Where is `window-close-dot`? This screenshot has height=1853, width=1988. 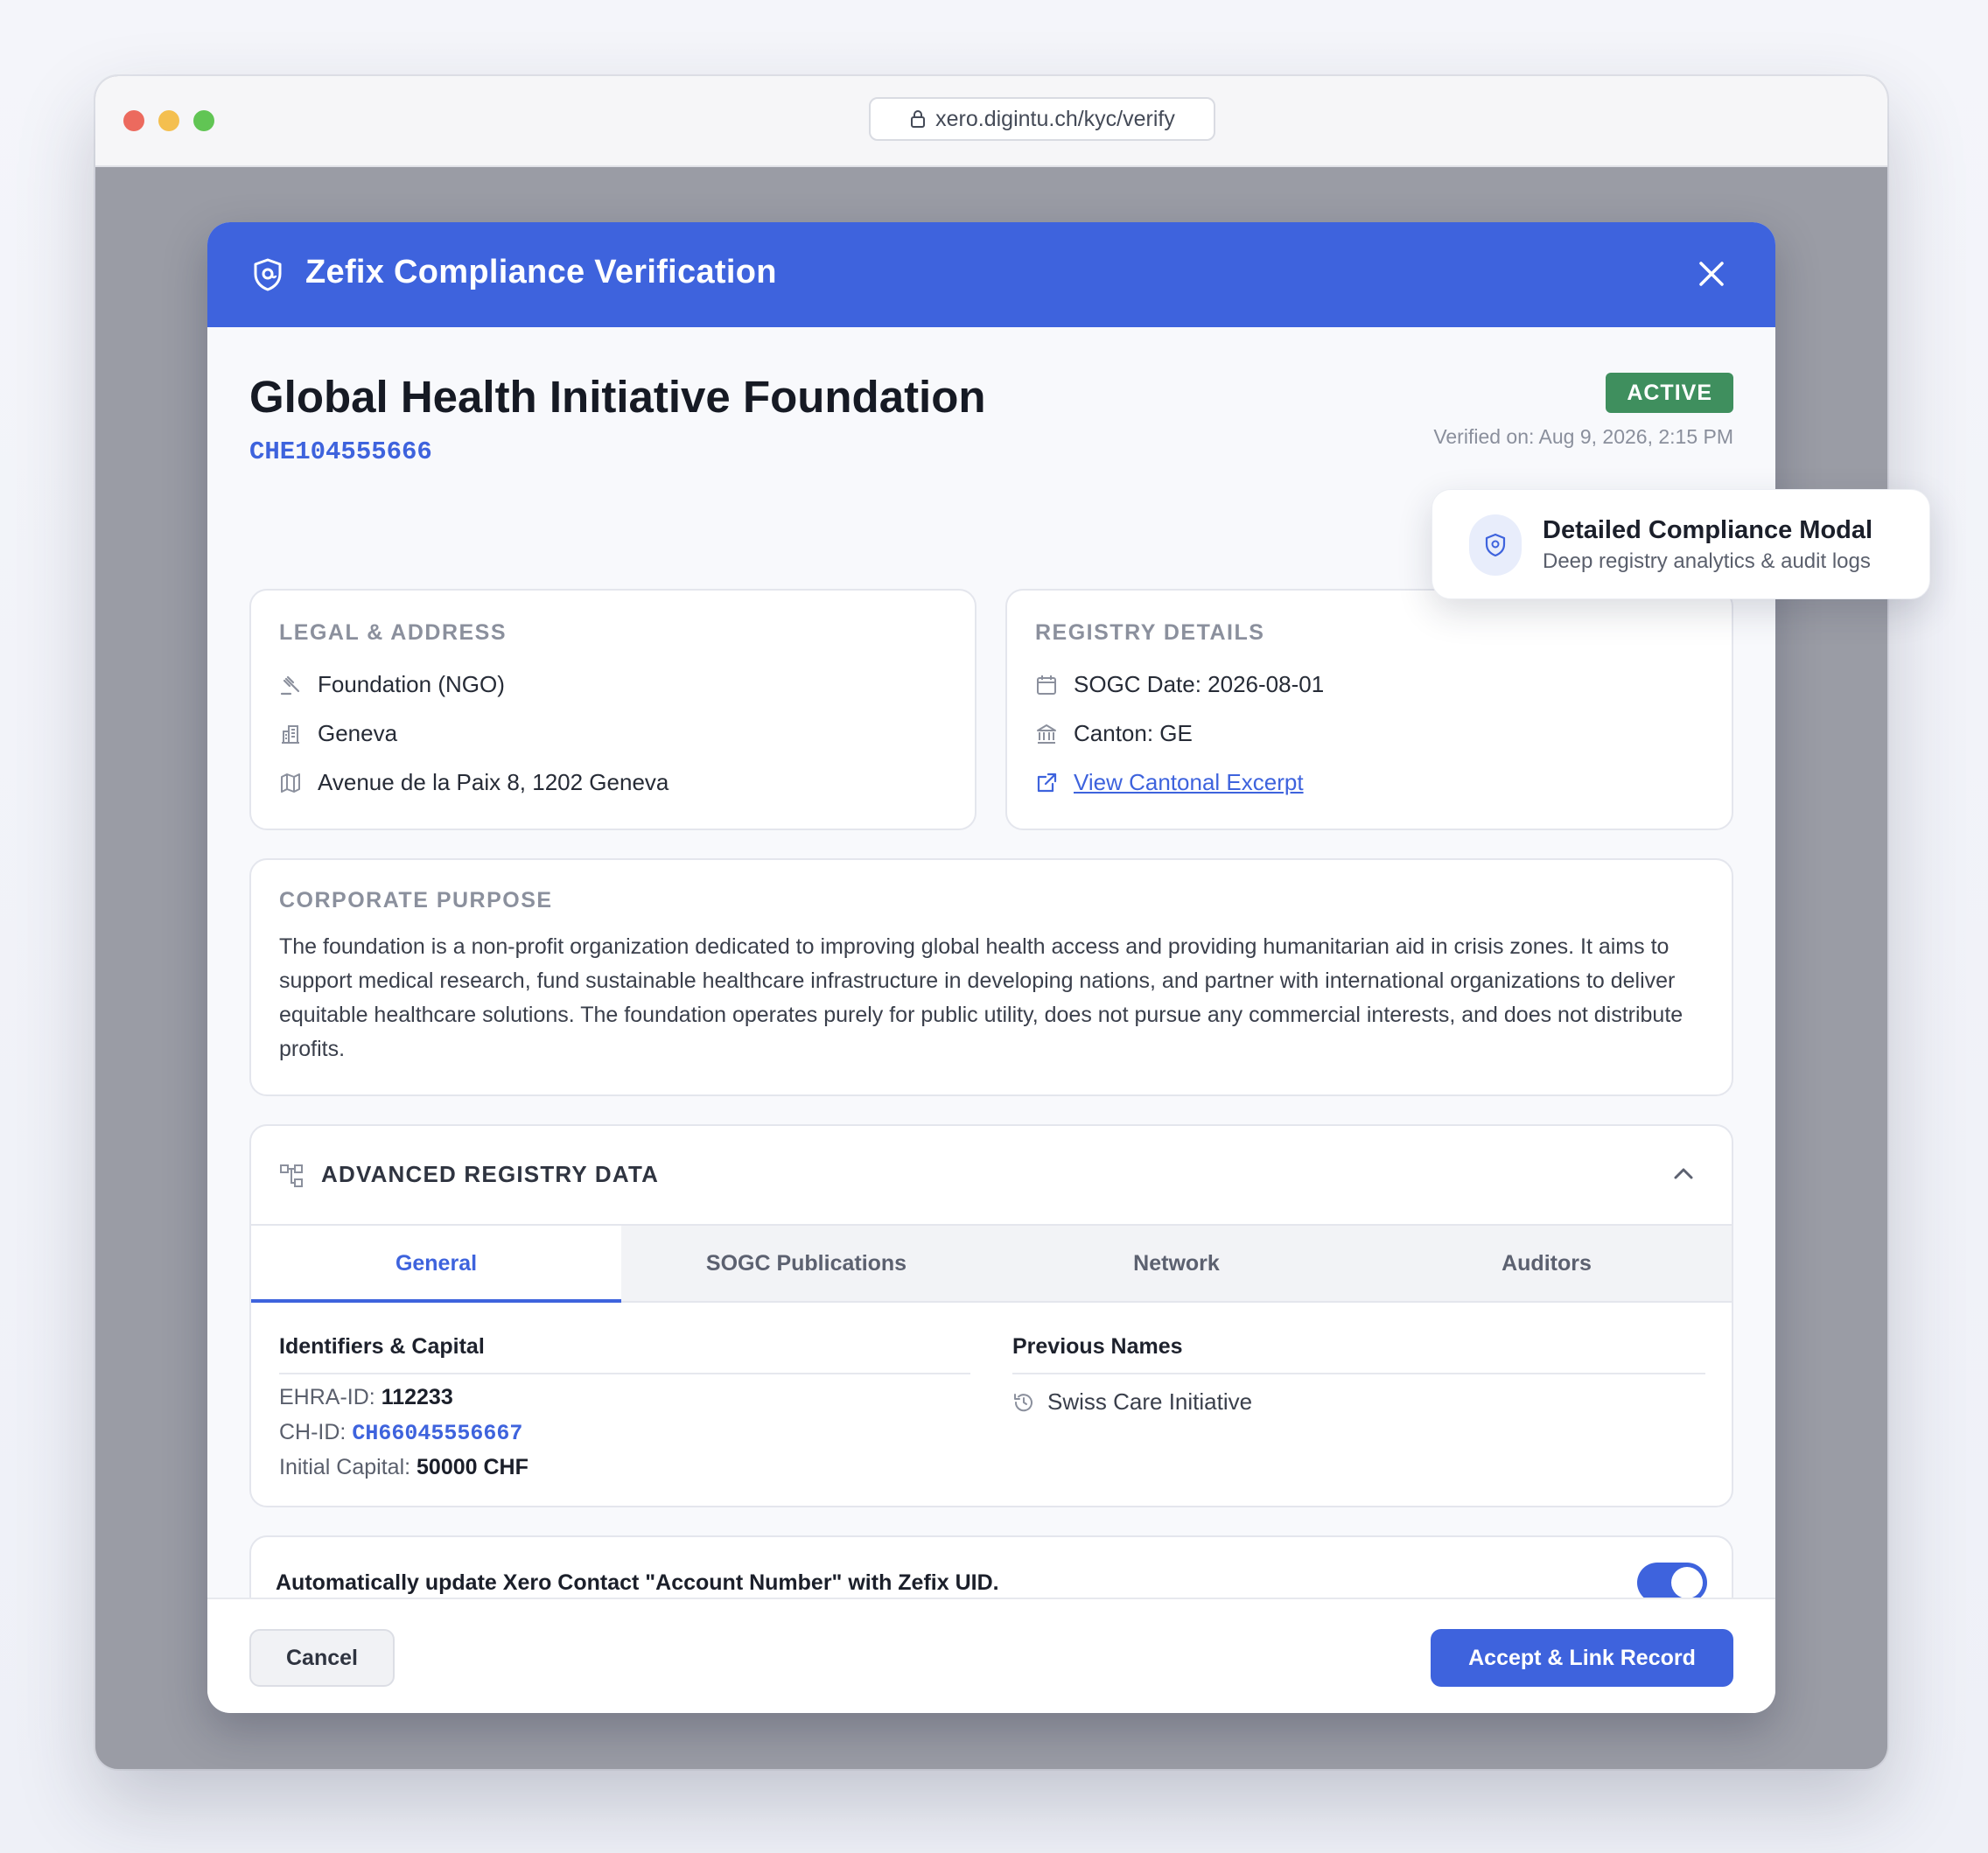
window-close-dot is located at coordinates (133, 121).